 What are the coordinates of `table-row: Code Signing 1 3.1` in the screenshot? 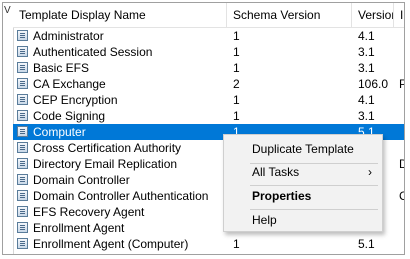 It's located at (208, 116).